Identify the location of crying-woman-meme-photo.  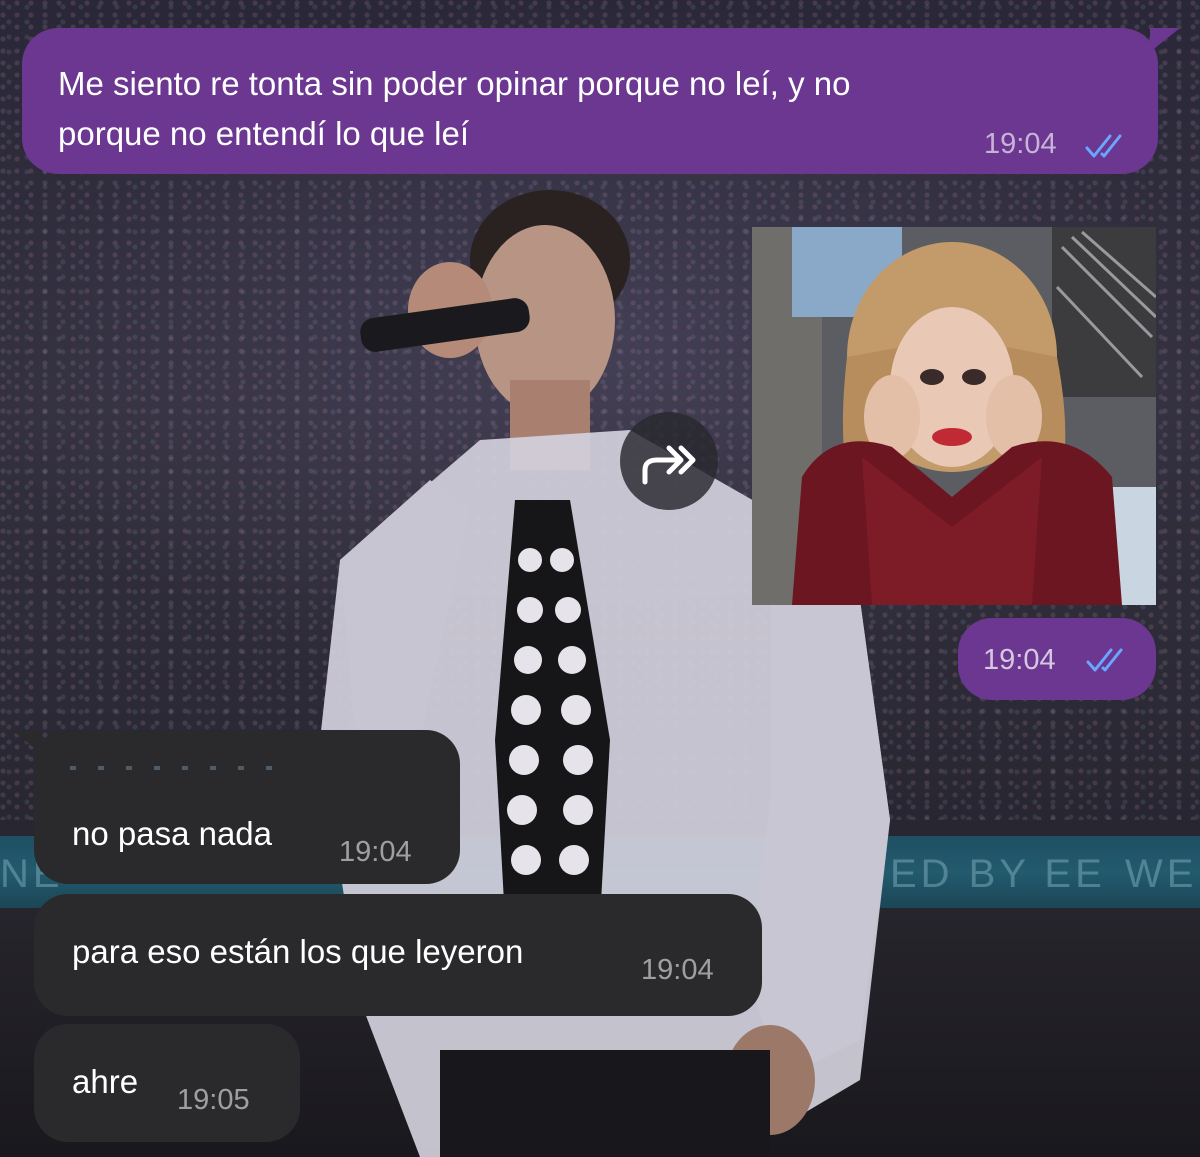
(954, 416).